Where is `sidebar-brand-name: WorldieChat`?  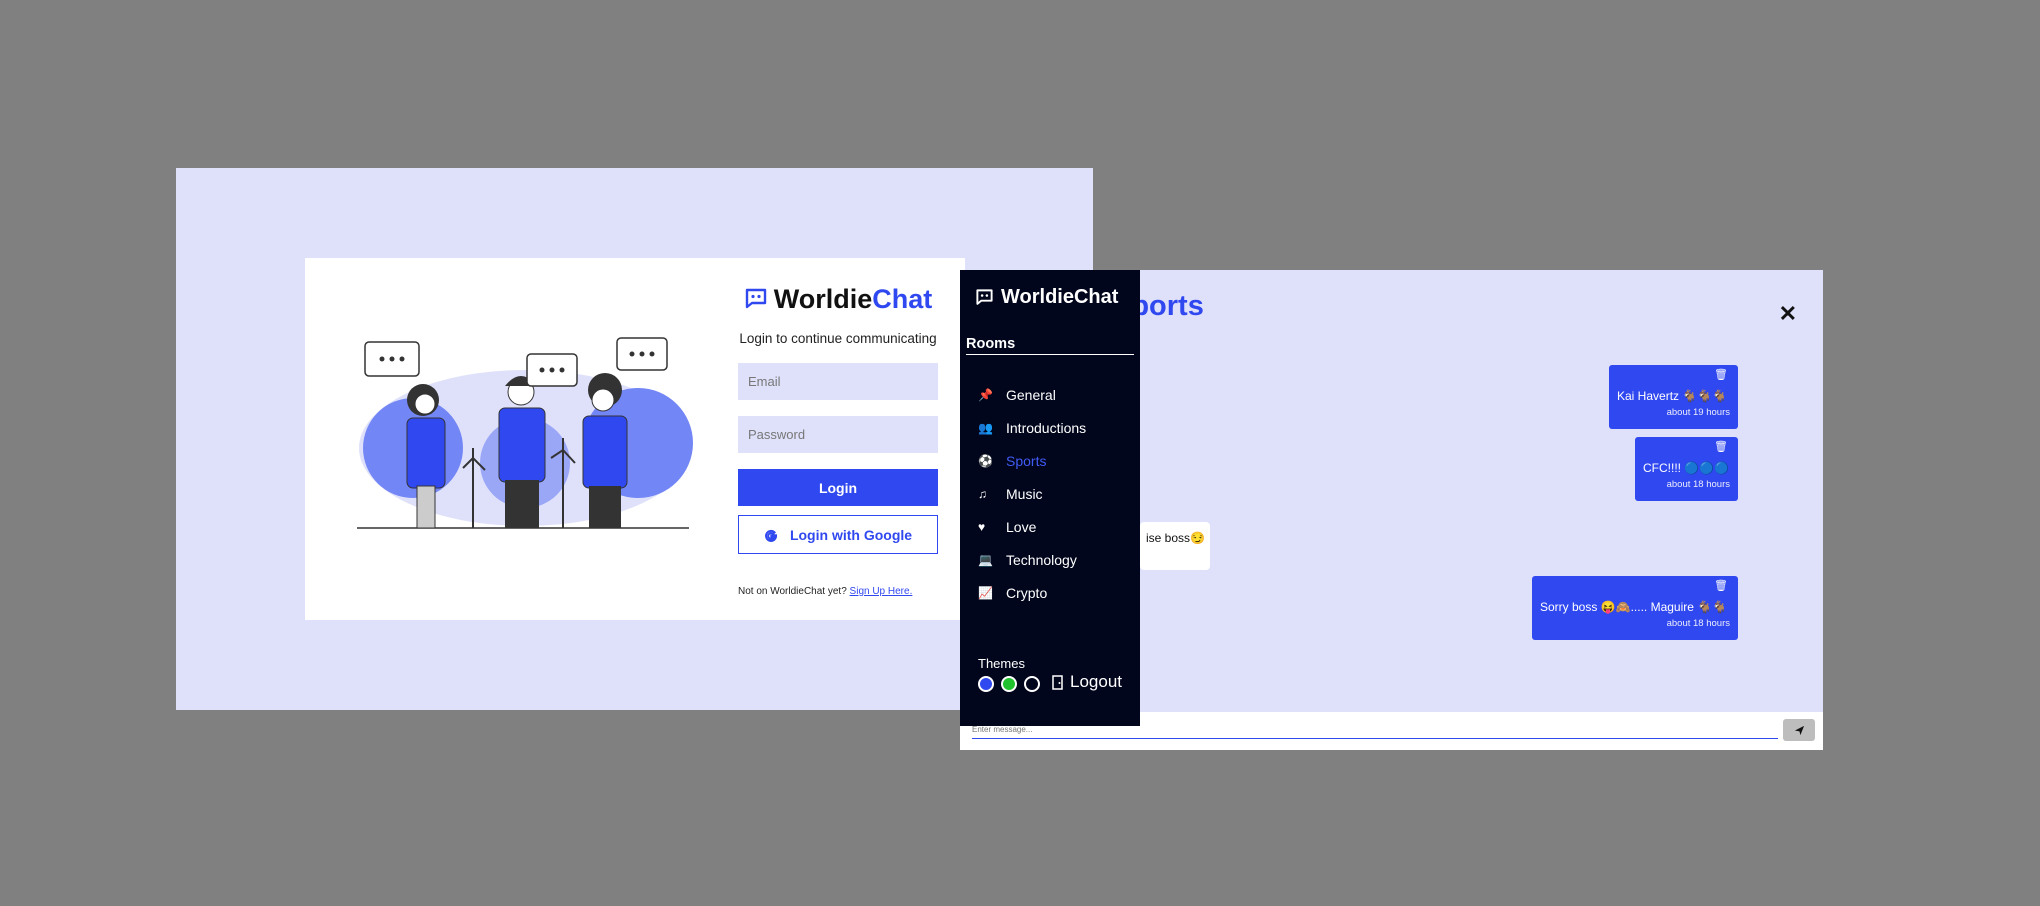 sidebar-brand-name: WorldieChat is located at coordinates (1060, 297).